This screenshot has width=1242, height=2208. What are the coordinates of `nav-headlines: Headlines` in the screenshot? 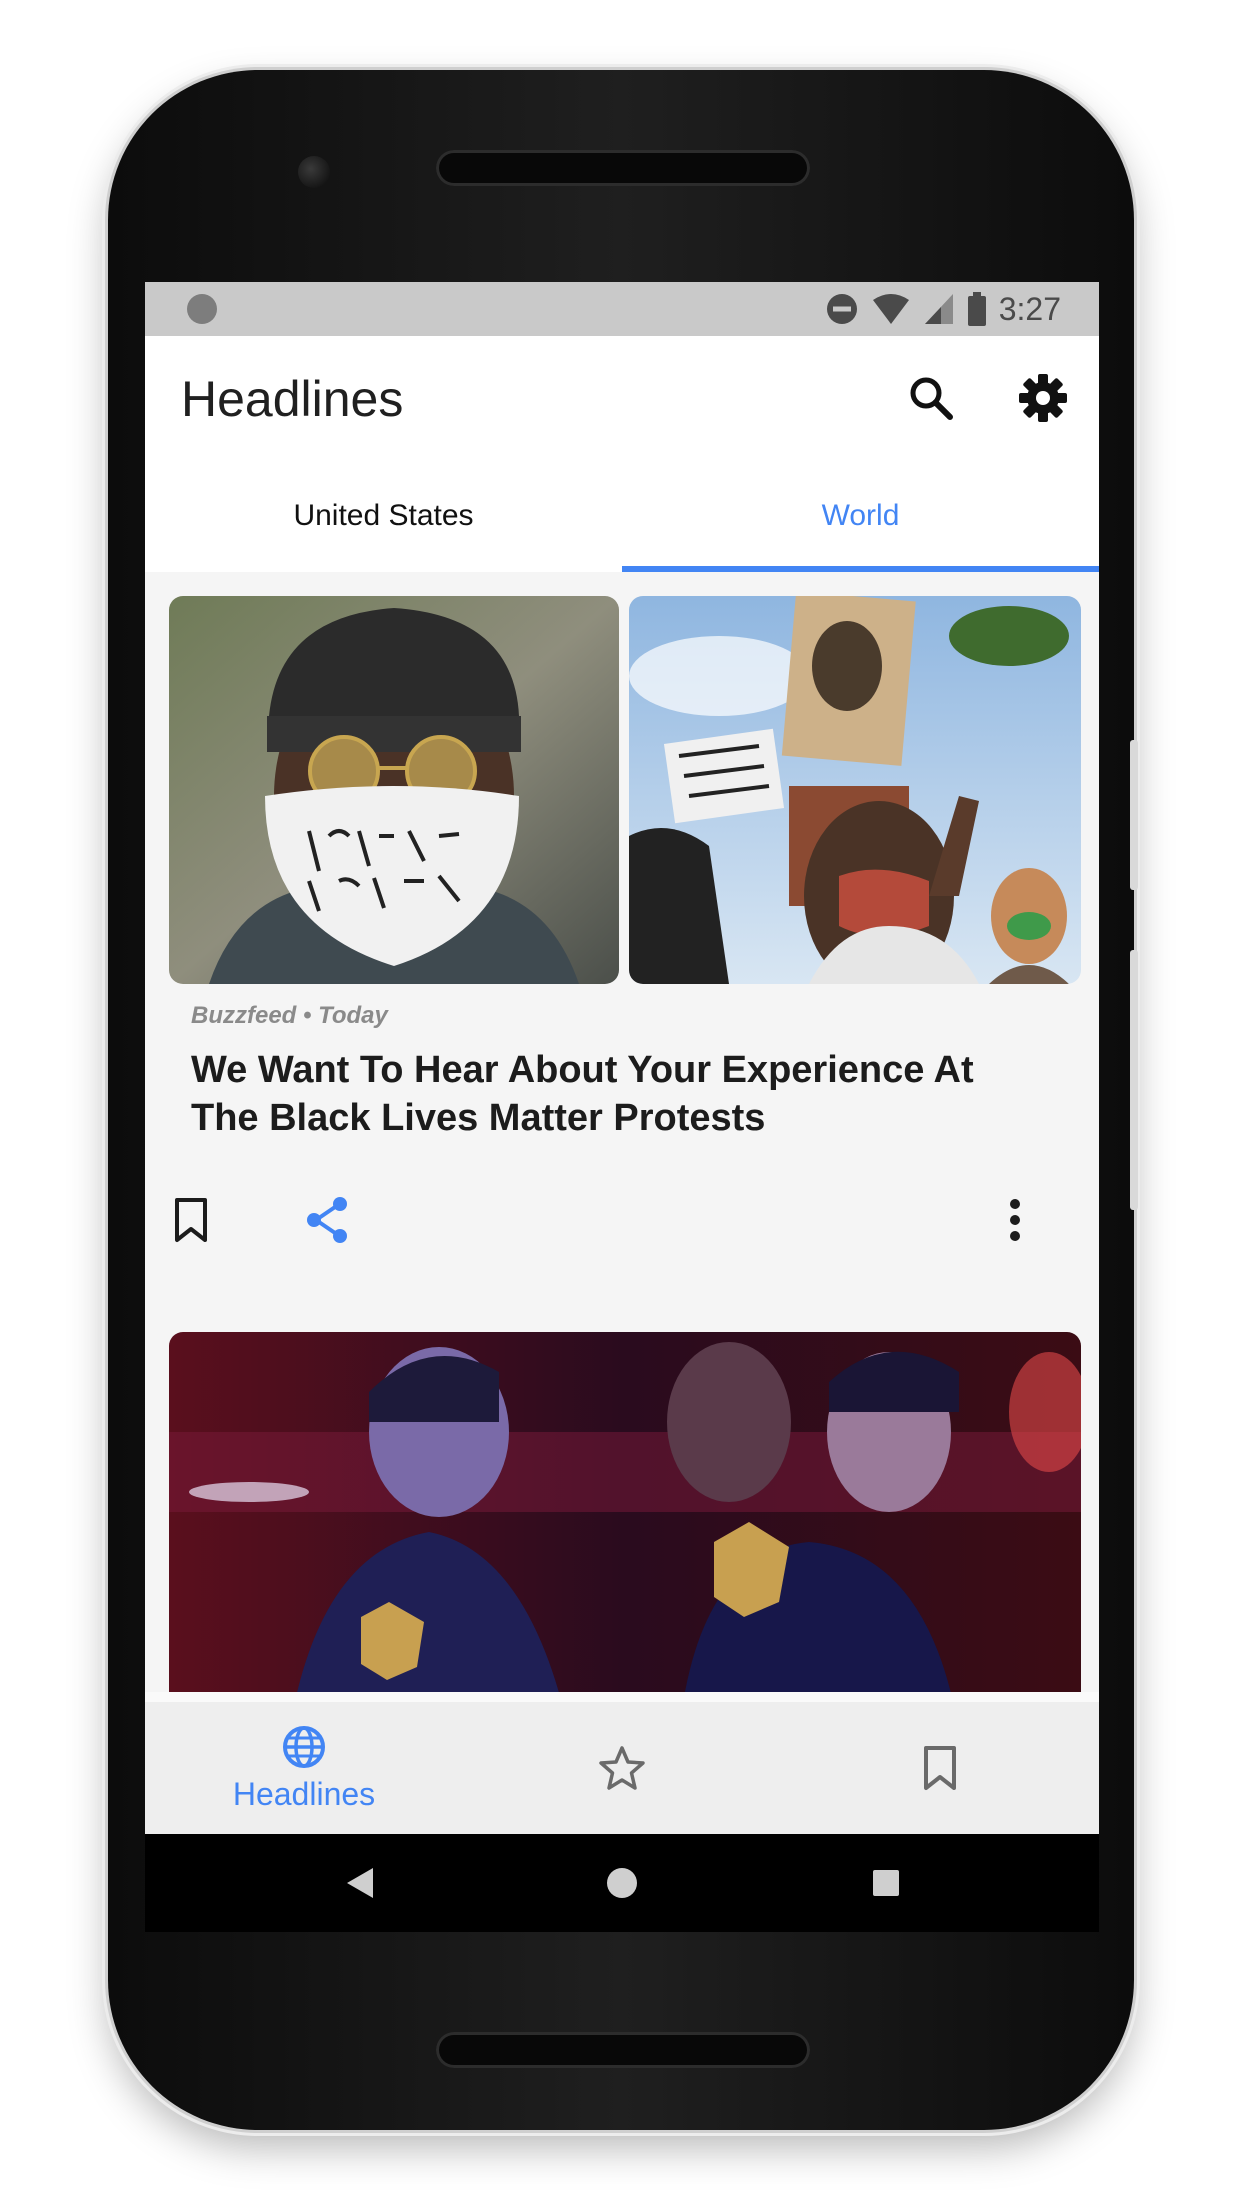 It's located at (304, 1768).